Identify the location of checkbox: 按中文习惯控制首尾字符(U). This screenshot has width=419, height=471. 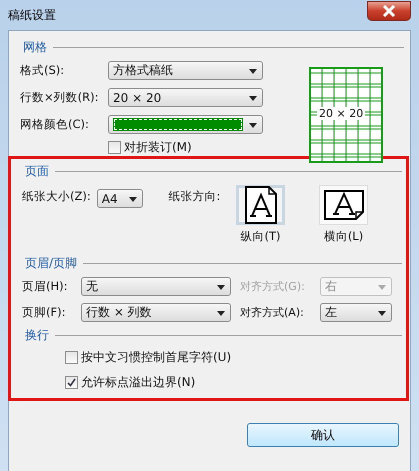
(233, 357).